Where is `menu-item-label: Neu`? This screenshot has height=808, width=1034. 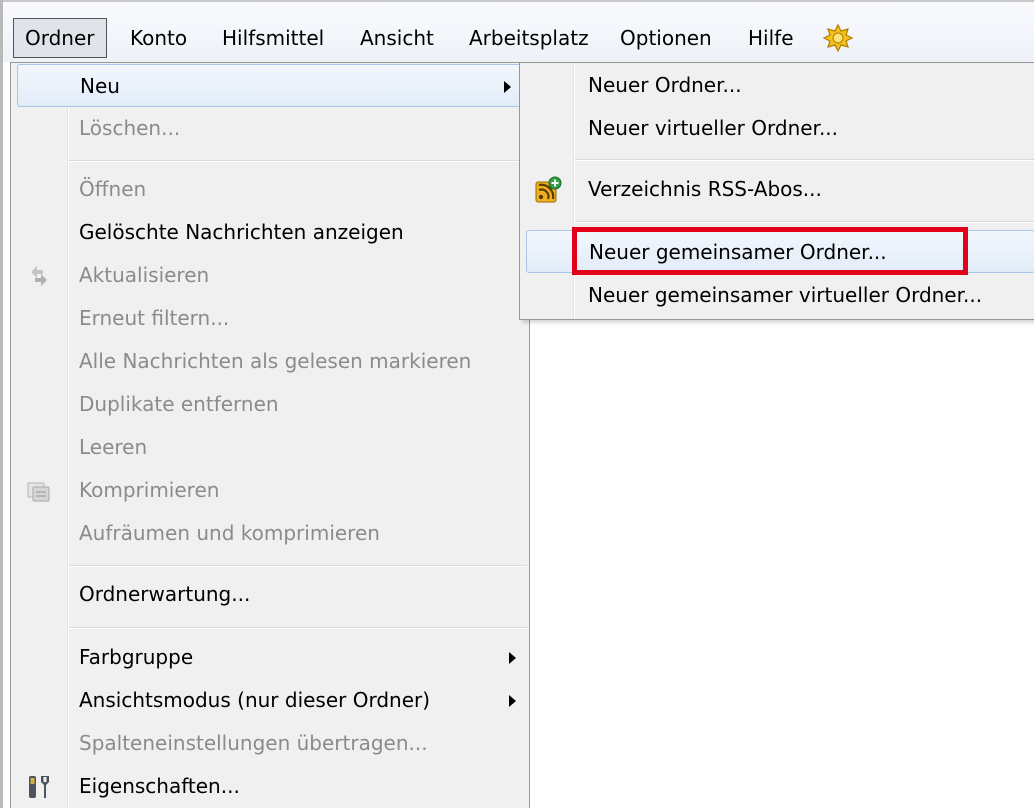
menu-item-label: Neu is located at coordinates (100, 86).